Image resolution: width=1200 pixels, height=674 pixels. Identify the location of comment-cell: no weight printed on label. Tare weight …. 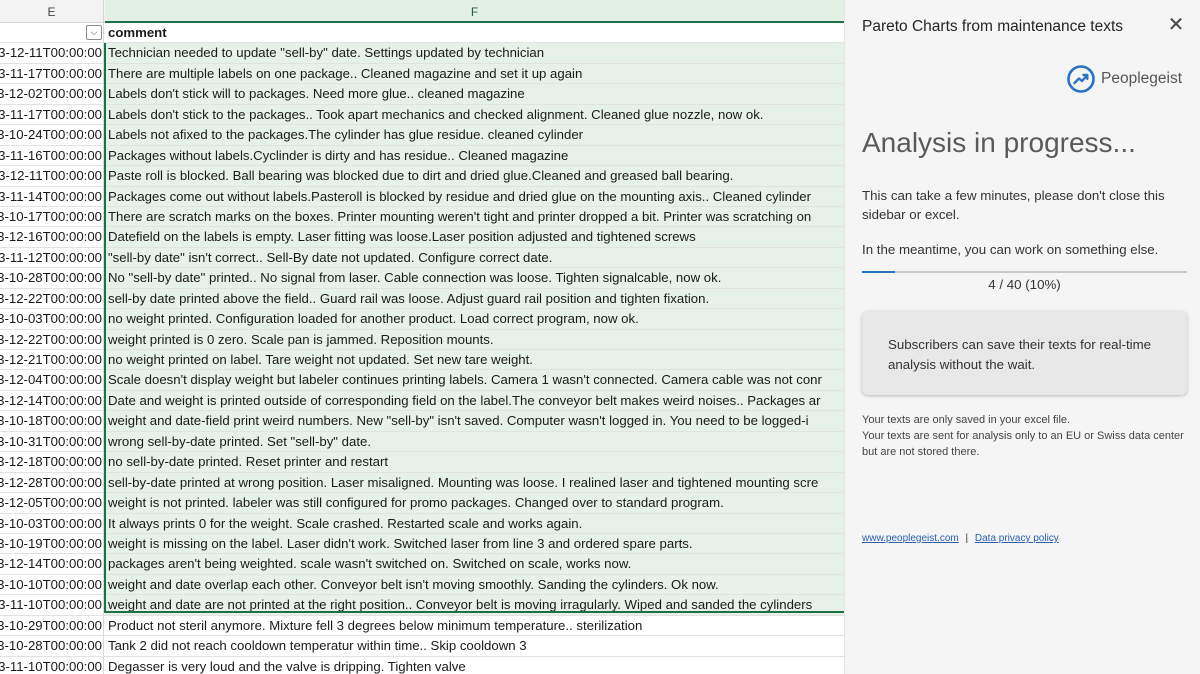
(474, 360).